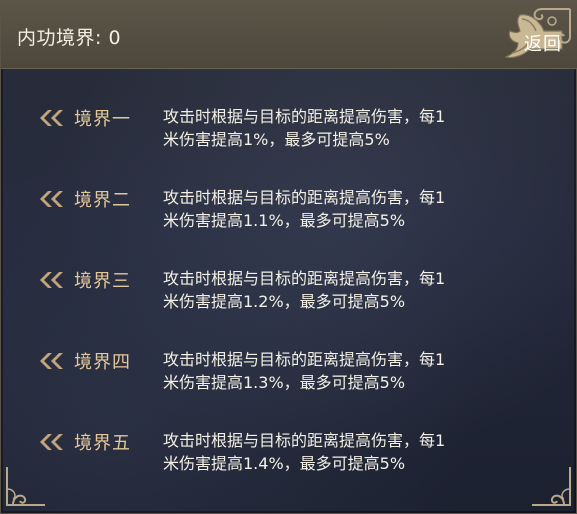  Describe the element at coordinates (102, 443) in the screenshot. I see `level-name: 境界五` at that location.